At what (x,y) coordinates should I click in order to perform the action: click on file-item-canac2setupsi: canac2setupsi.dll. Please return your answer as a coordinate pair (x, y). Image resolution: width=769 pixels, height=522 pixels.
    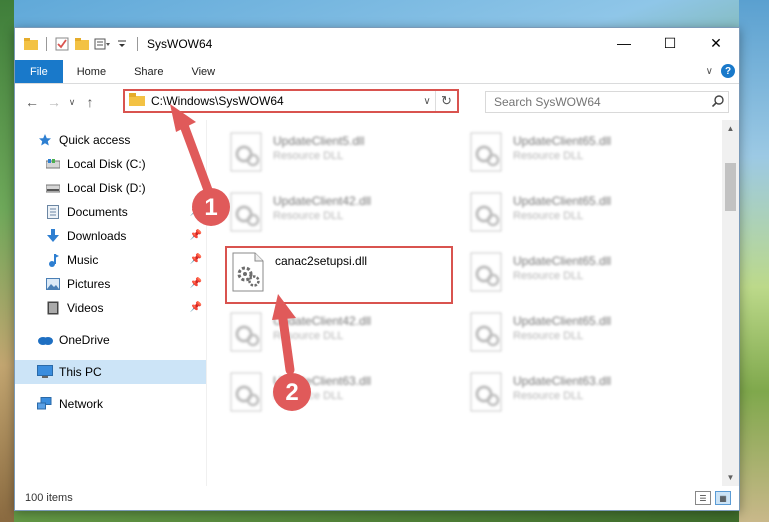
    Looking at the image, I should click on (346, 274).